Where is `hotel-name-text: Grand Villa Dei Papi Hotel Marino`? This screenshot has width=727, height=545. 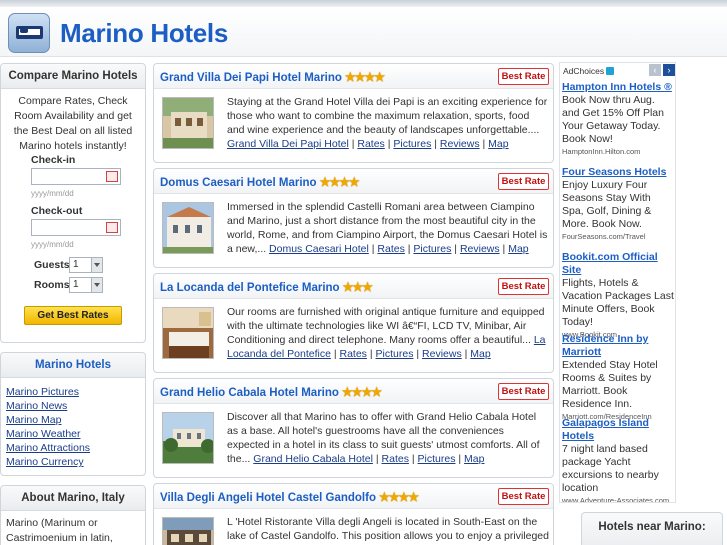
hotel-name-text: Grand Villa Dei Papi Hotel Marino is located at coordinates (251, 78).